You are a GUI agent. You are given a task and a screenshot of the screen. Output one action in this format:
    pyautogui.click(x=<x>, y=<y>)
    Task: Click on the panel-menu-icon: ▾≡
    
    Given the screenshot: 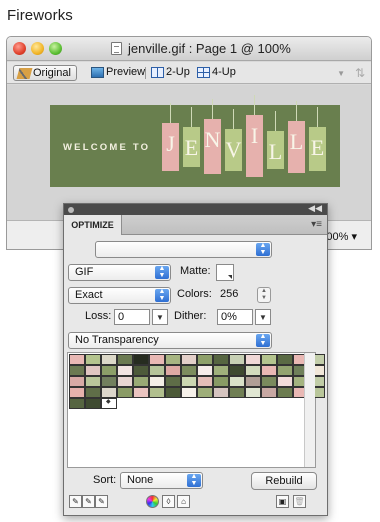 What is the action you would take?
    pyautogui.click(x=316, y=224)
    